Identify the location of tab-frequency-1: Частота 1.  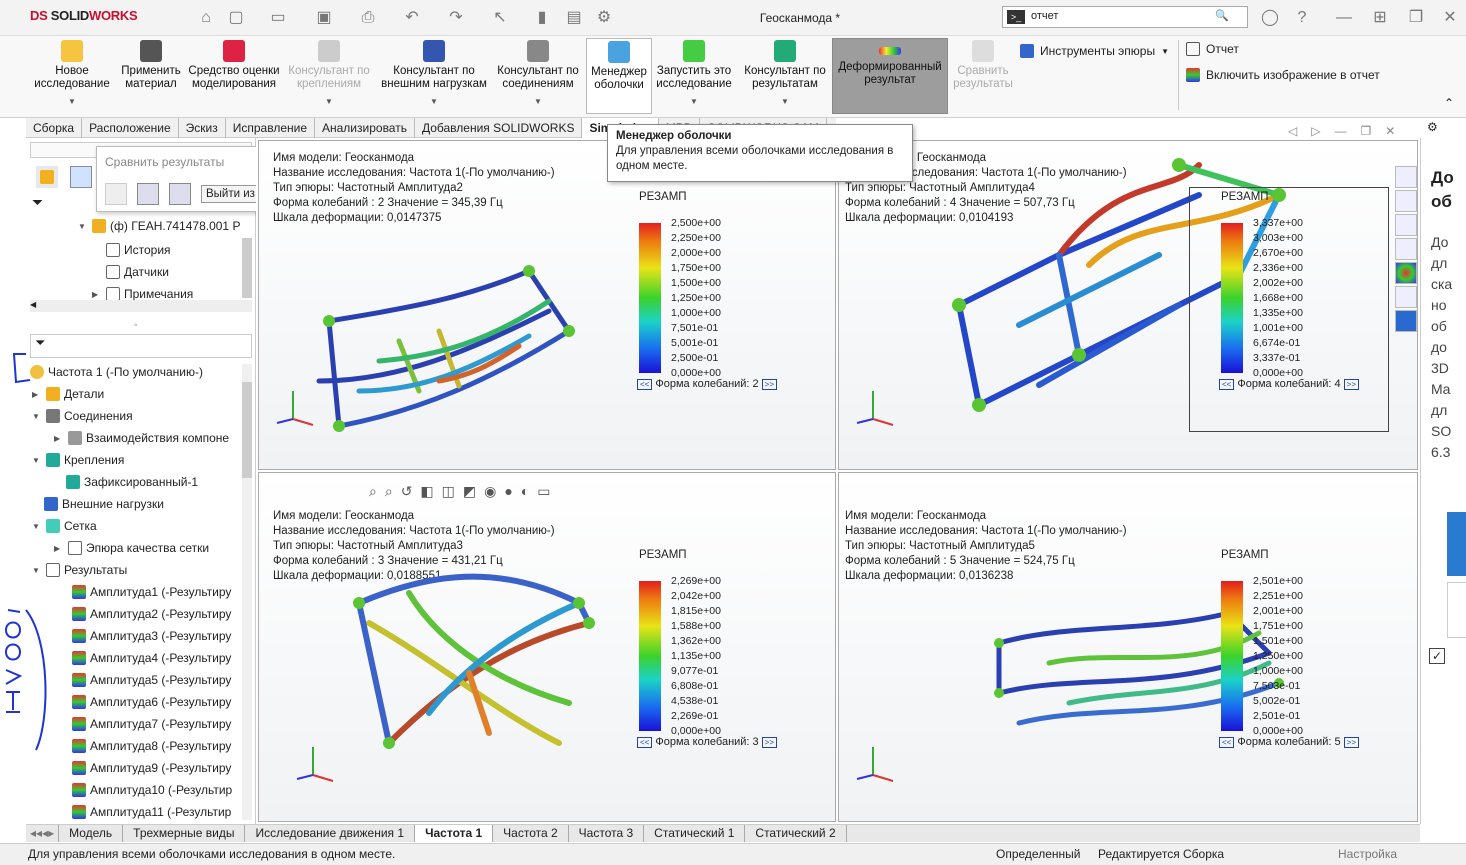
(454, 833).